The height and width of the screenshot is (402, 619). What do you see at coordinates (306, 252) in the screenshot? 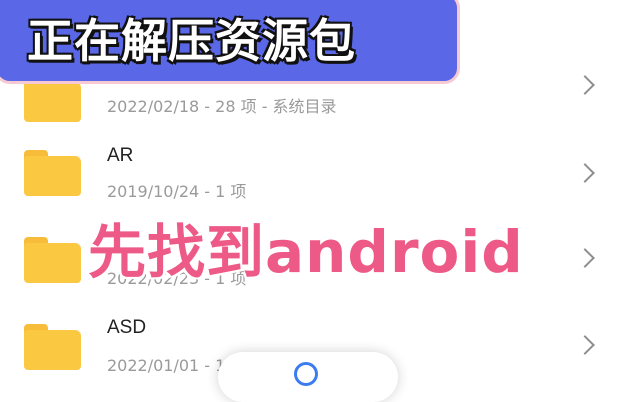
I see `overlay-caption: 先找到android` at bounding box center [306, 252].